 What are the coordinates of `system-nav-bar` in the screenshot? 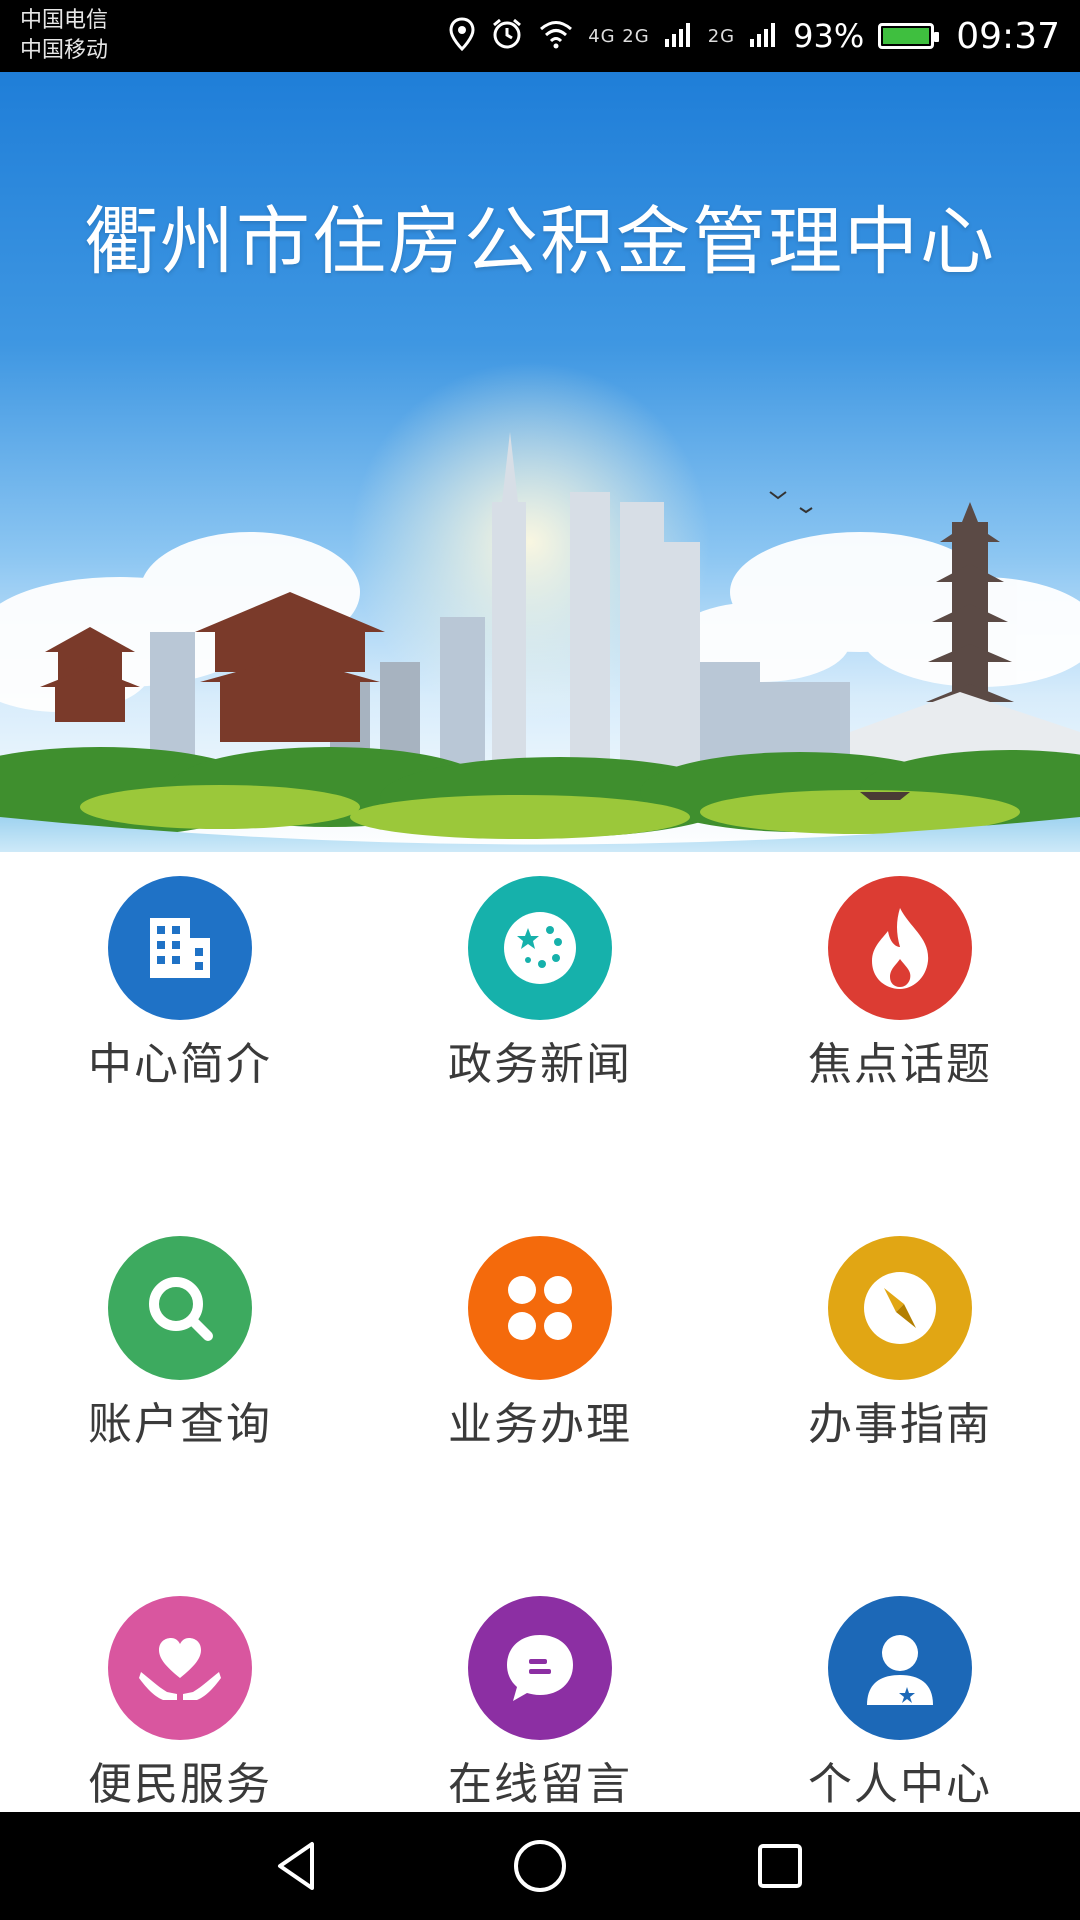 It's located at (540, 1866).